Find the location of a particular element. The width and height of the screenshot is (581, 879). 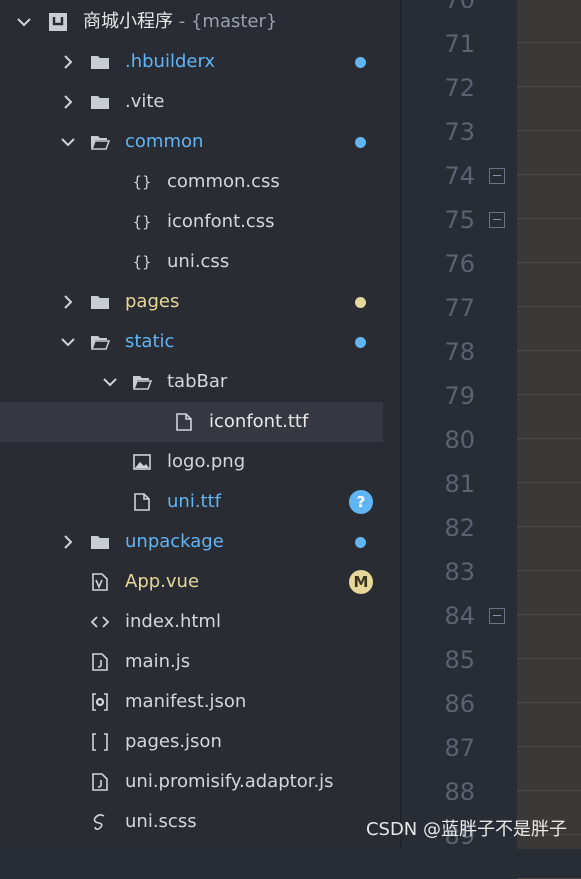

tree-item-label: .hbuilderx is located at coordinates (170, 61).